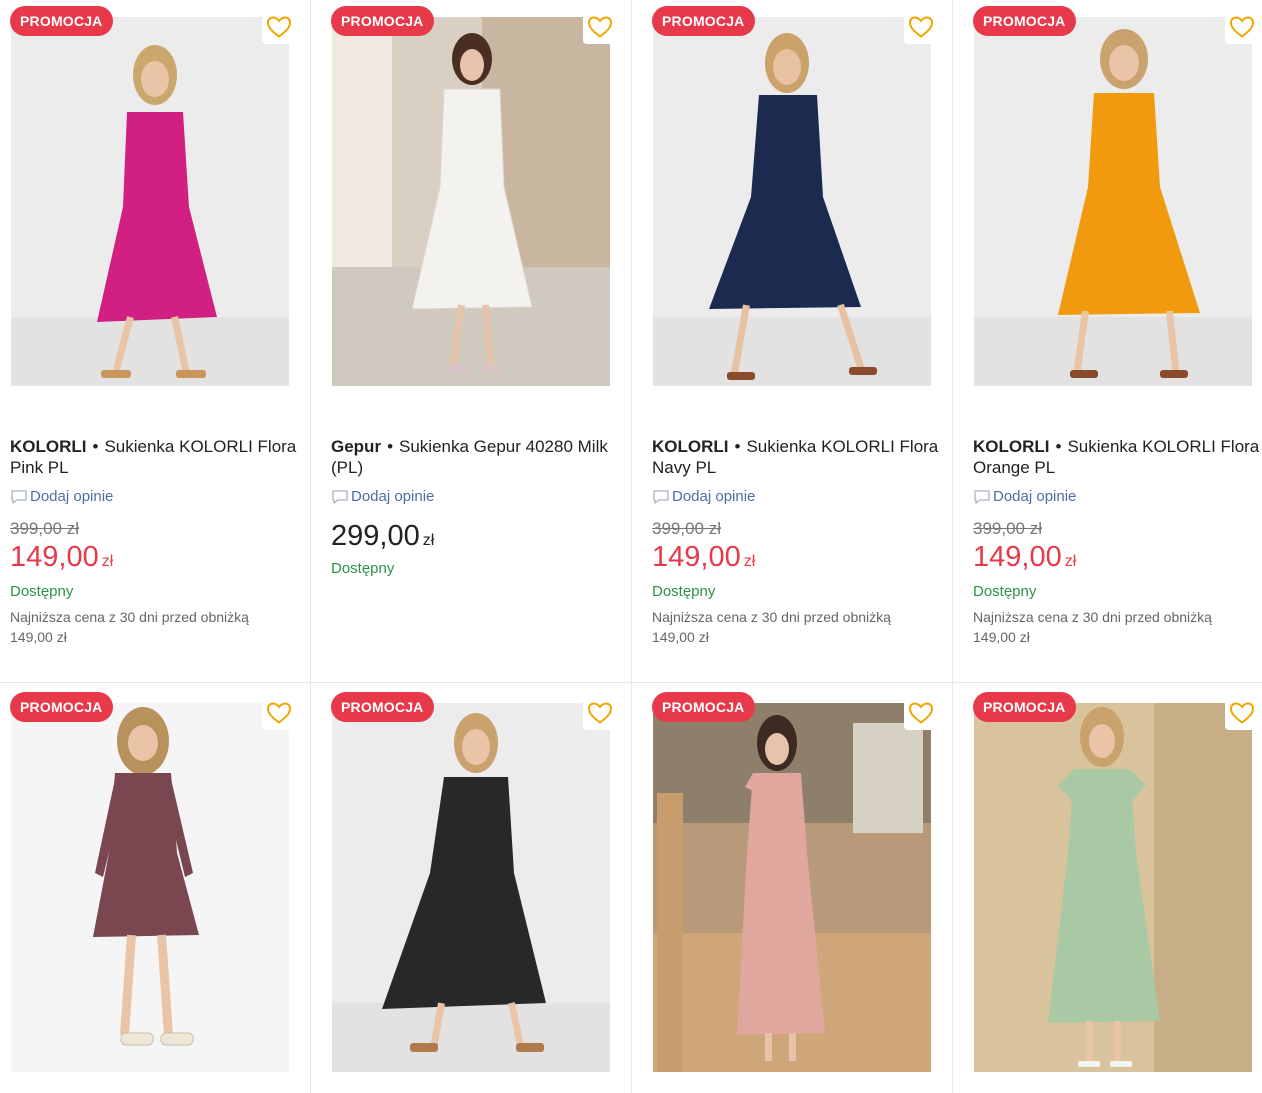 The height and width of the screenshot is (1093, 1262). What do you see at coordinates (797, 457) in the screenshot?
I see `product-title: KOLORLI • Sukienka KOLORLI Flora Navy PL` at bounding box center [797, 457].